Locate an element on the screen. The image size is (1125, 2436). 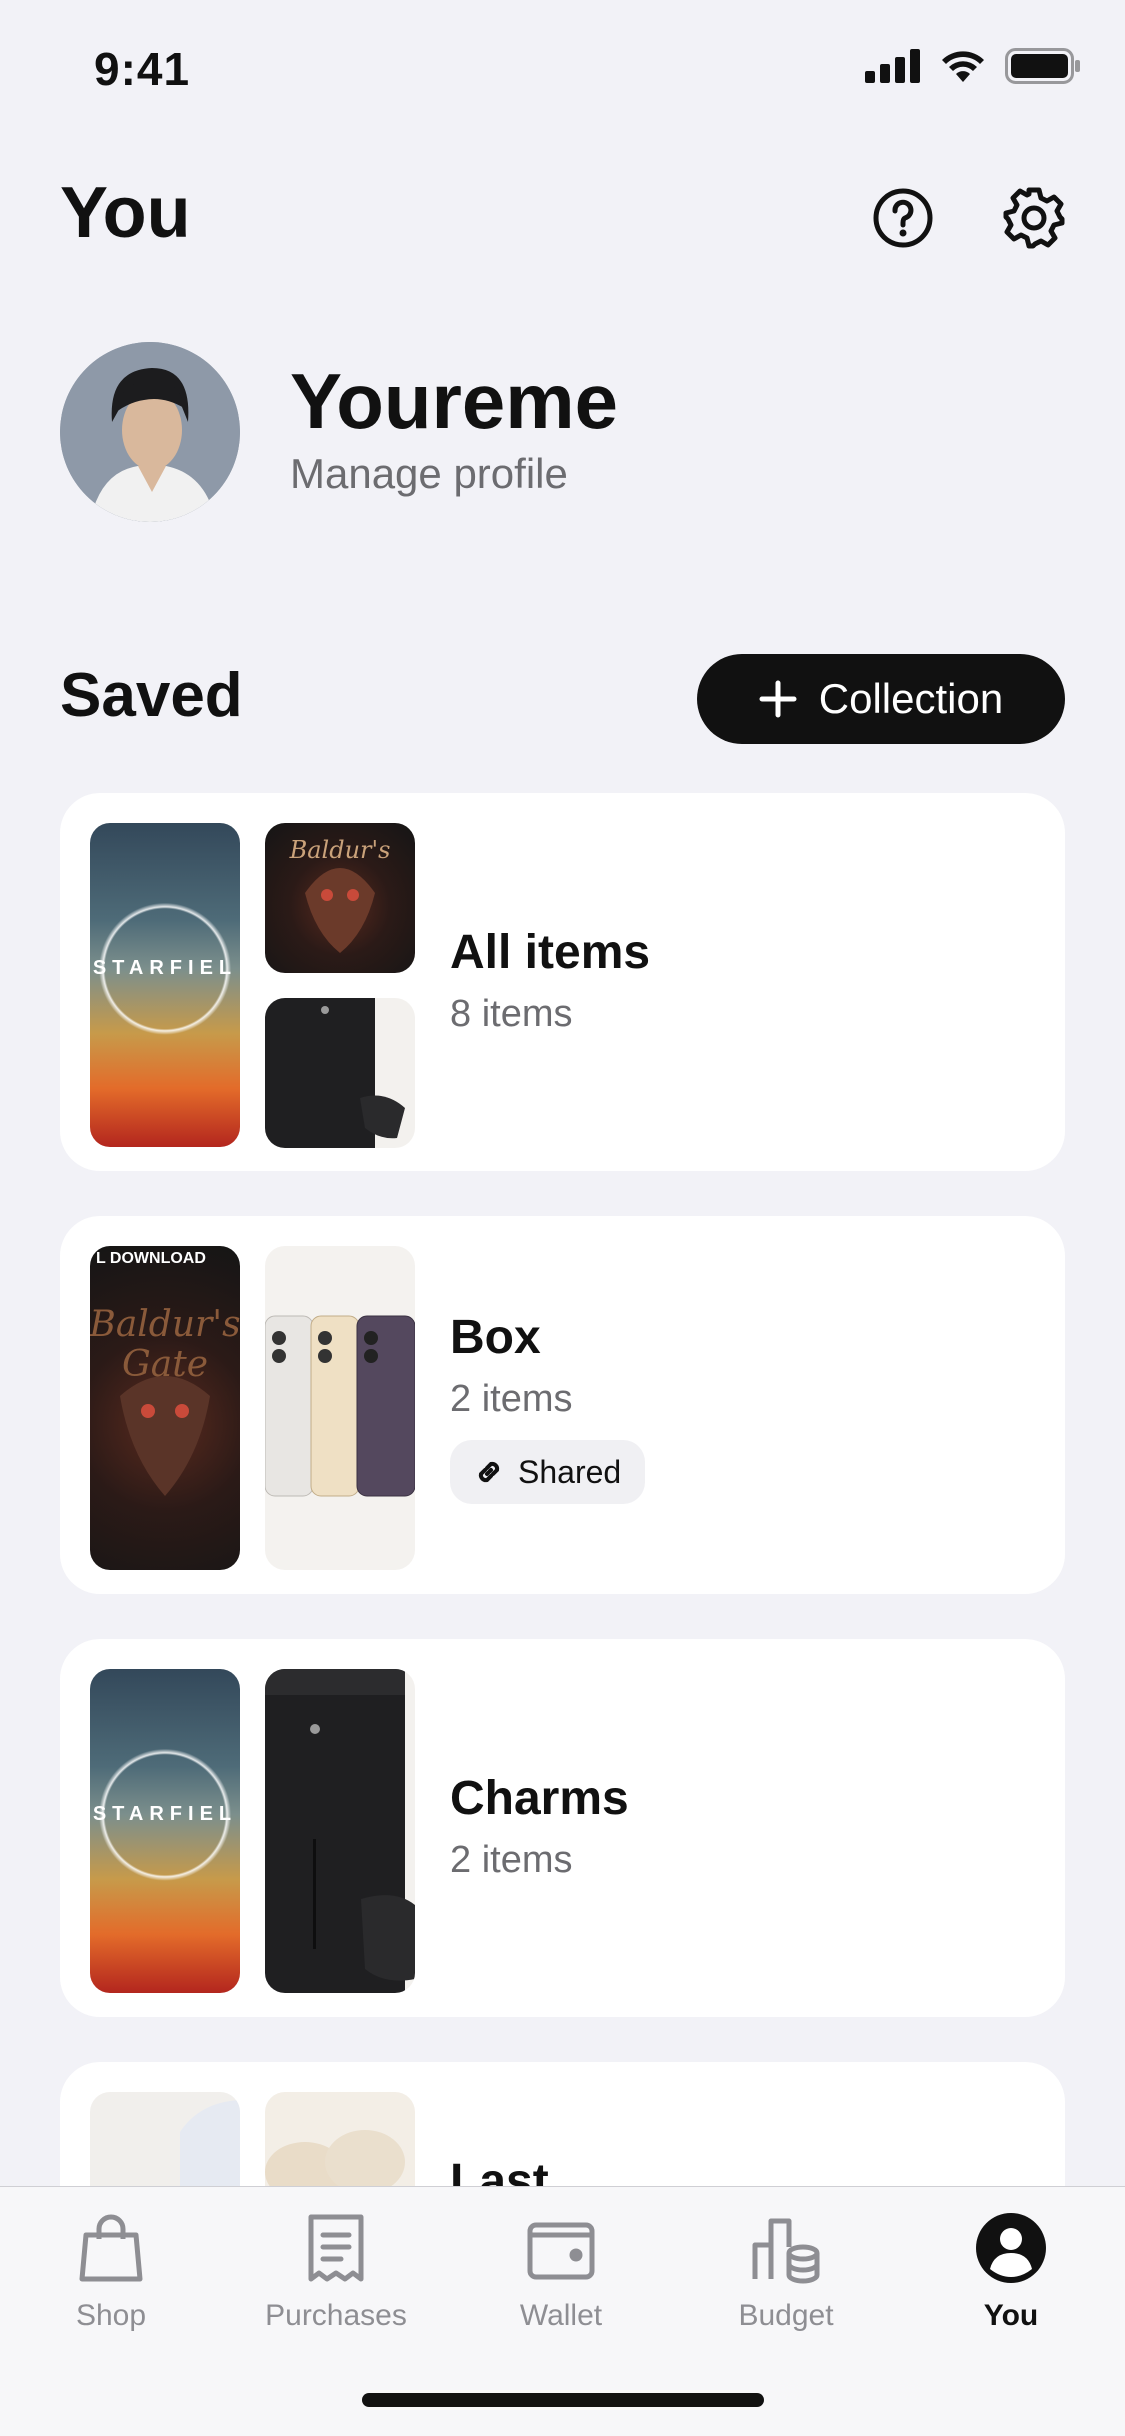
iphone-art is located at coordinates (340, 1406).